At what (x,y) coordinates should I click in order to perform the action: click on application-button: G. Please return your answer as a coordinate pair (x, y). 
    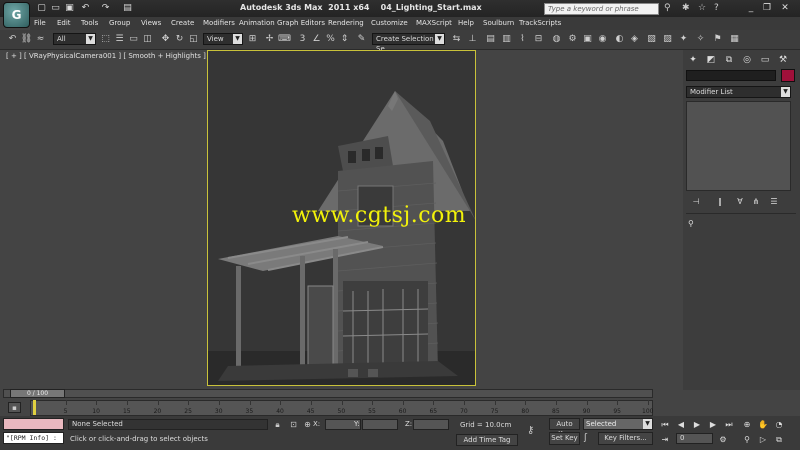
    Looking at the image, I should click on (16, 15).